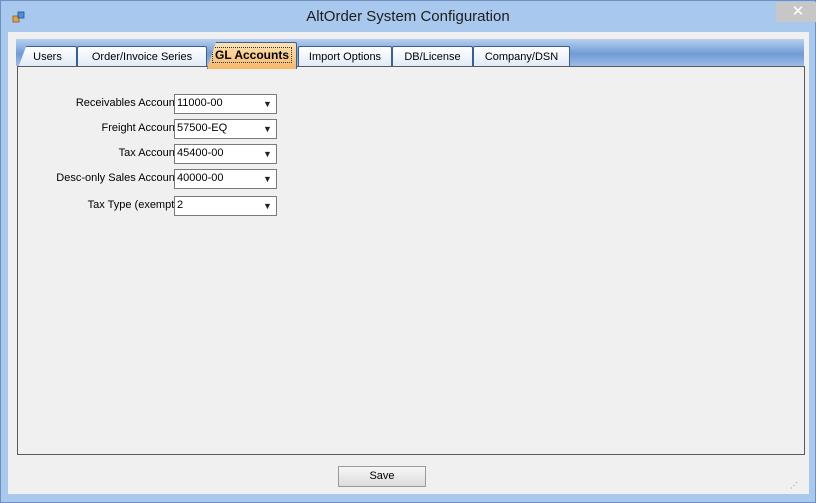  I want to click on tab-gl-accounts: GL Accounts, so click(252, 55).